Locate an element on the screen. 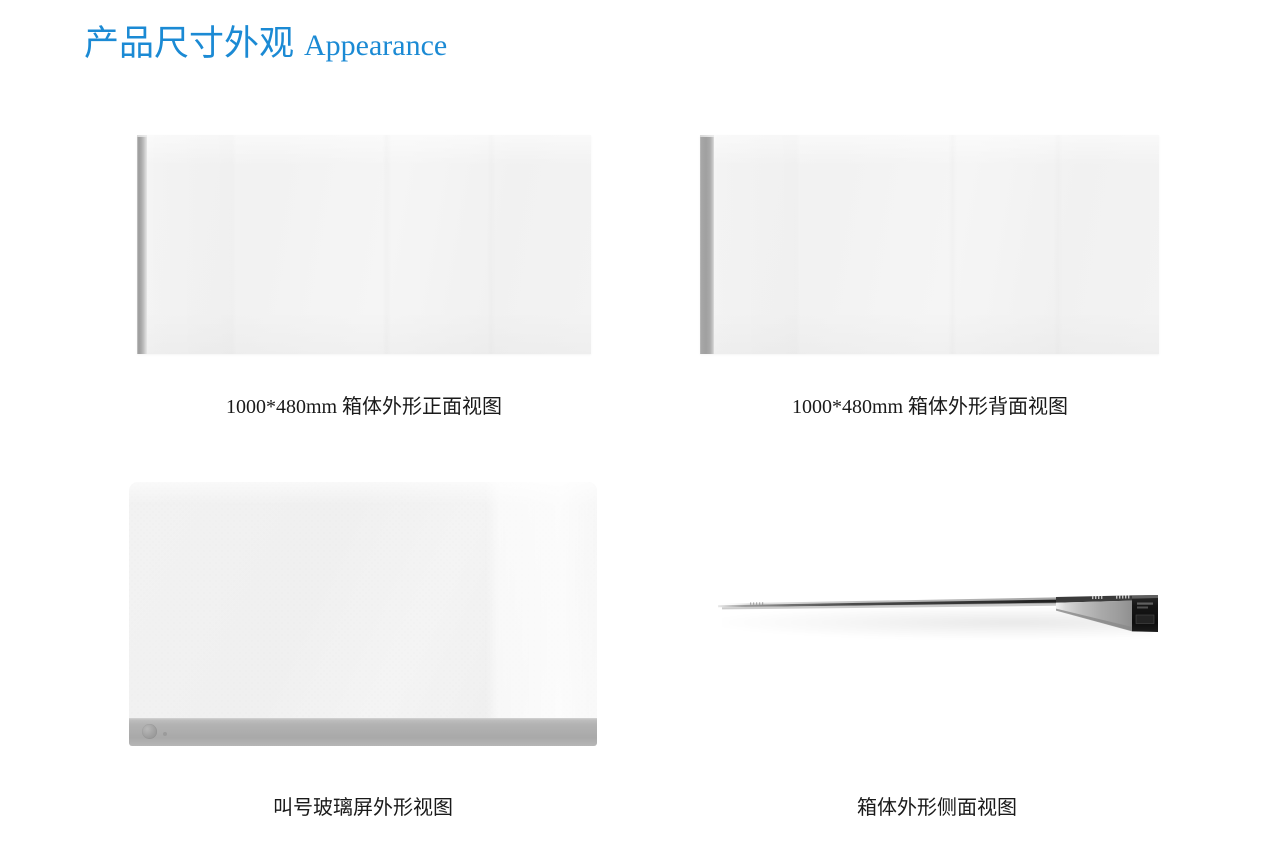  glass-screen-base-bar is located at coordinates (363, 732).